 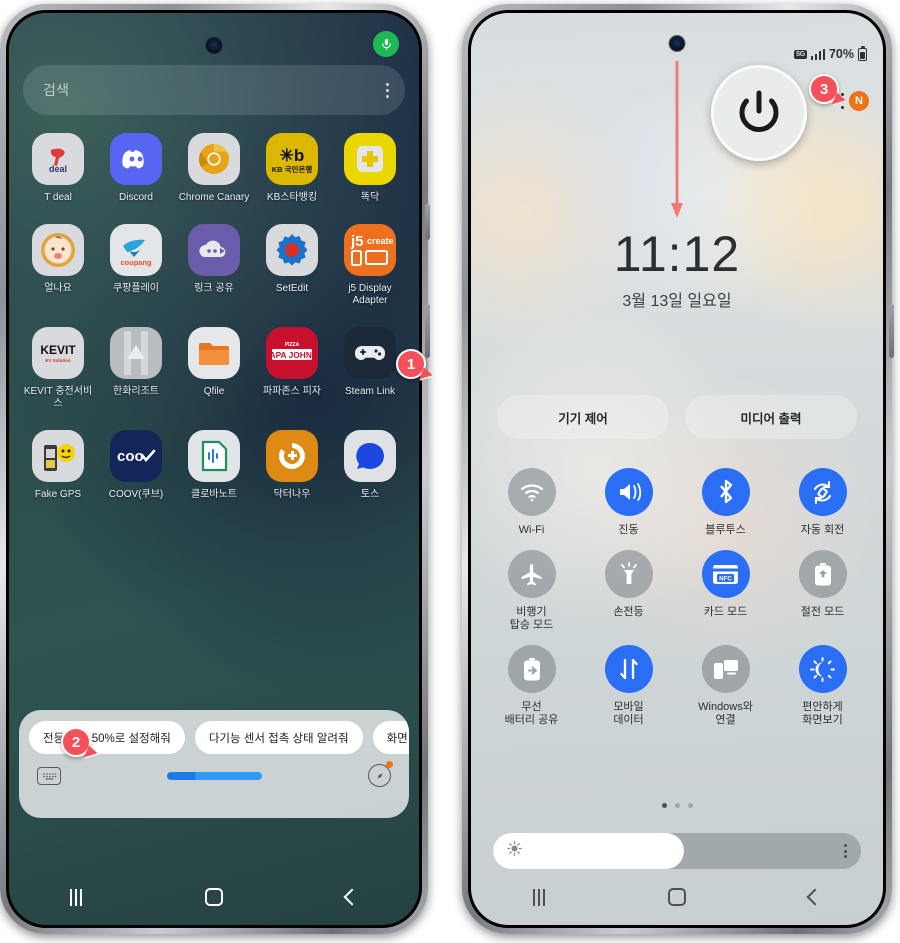 What do you see at coordinates (628, 574) in the screenshot?
I see `flashlight-icon` at bounding box center [628, 574].